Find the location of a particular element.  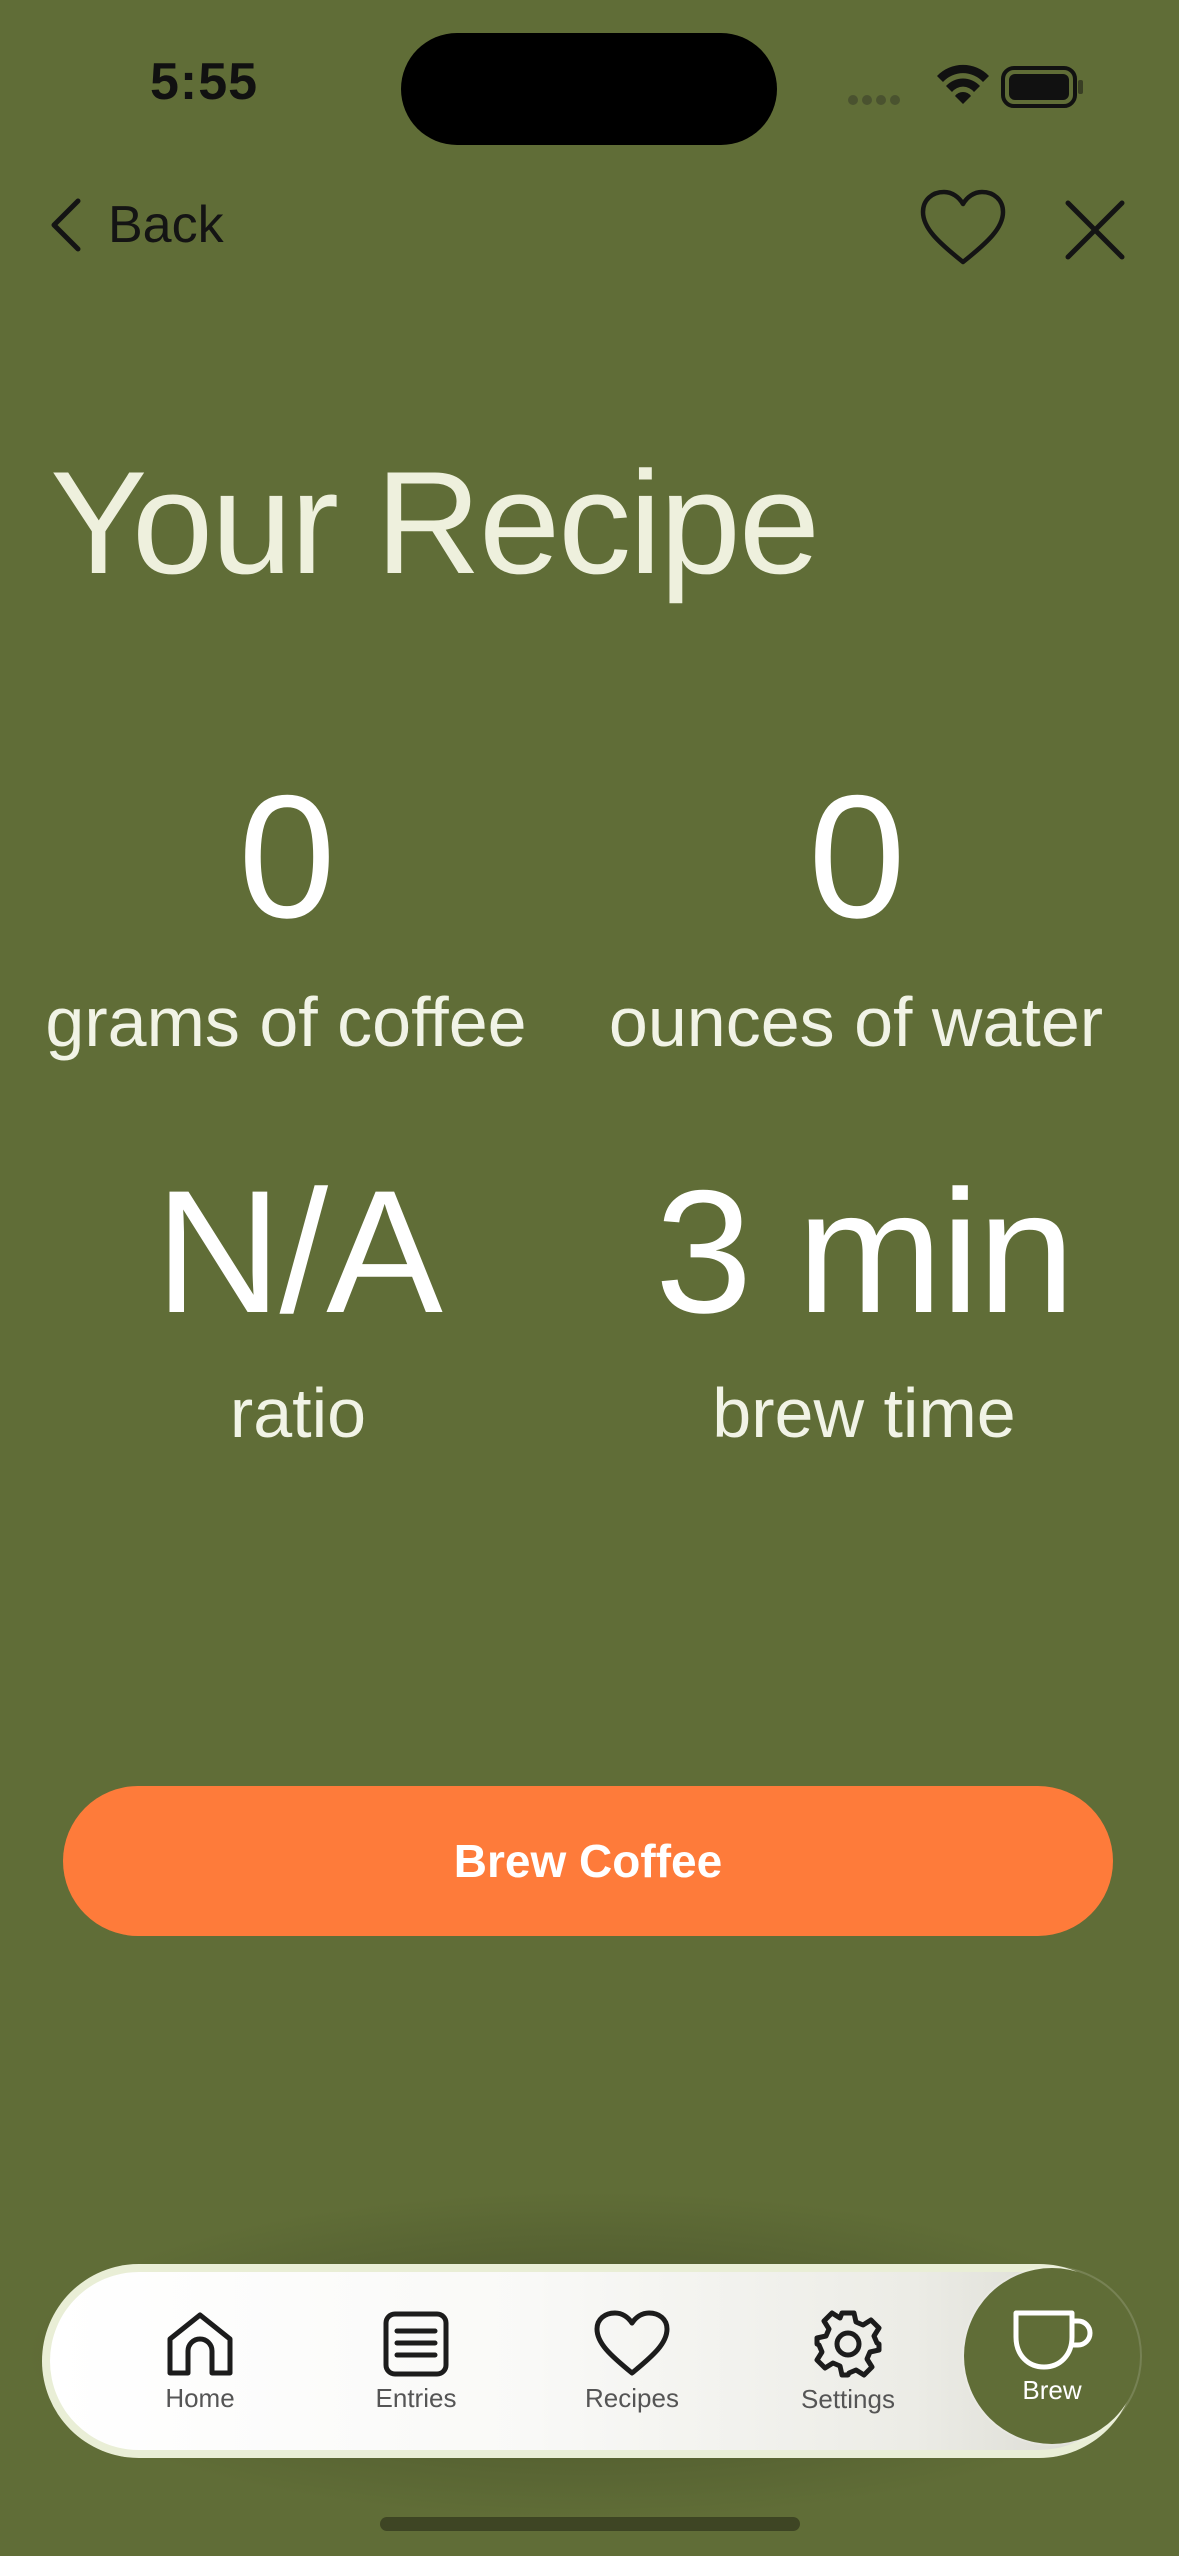

tab-recipes-label: Recipes is located at coordinates (632, 2397).